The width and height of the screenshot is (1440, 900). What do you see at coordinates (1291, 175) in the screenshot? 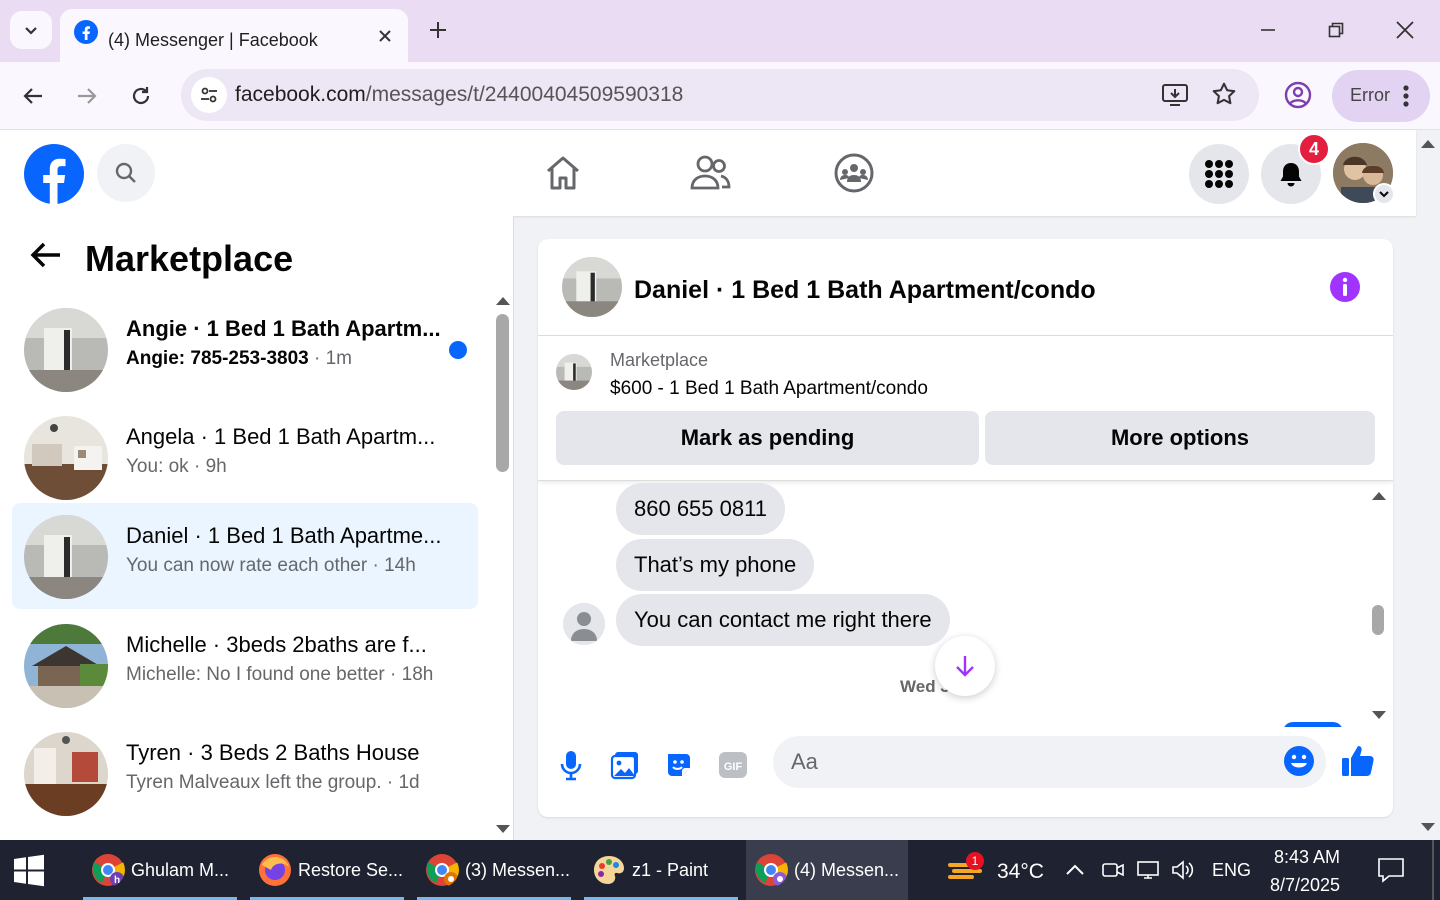
I see `bell-icon` at bounding box center [1291, 175].